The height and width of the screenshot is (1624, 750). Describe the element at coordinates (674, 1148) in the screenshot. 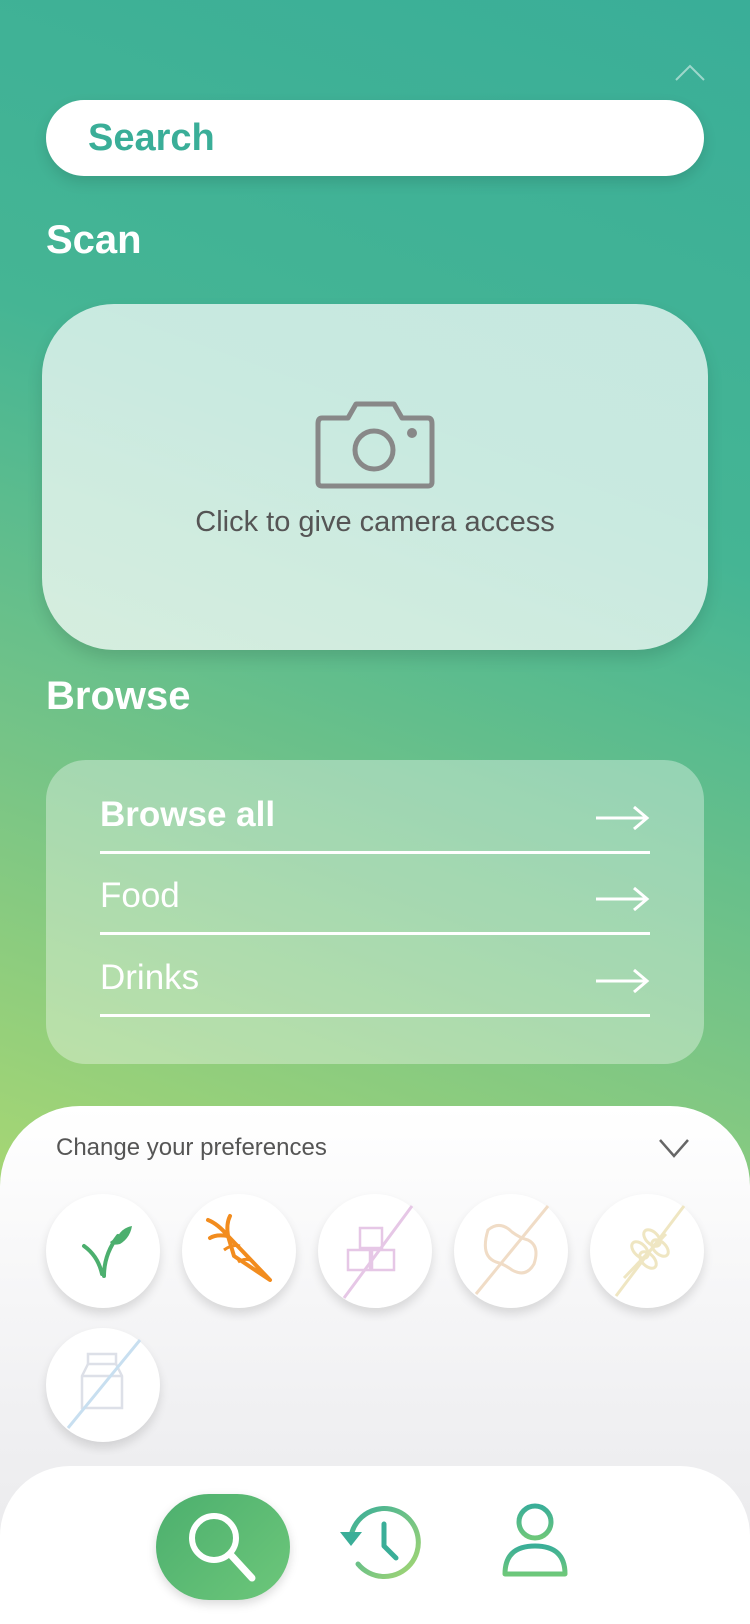

I see `chevron-down-icon` at that location.